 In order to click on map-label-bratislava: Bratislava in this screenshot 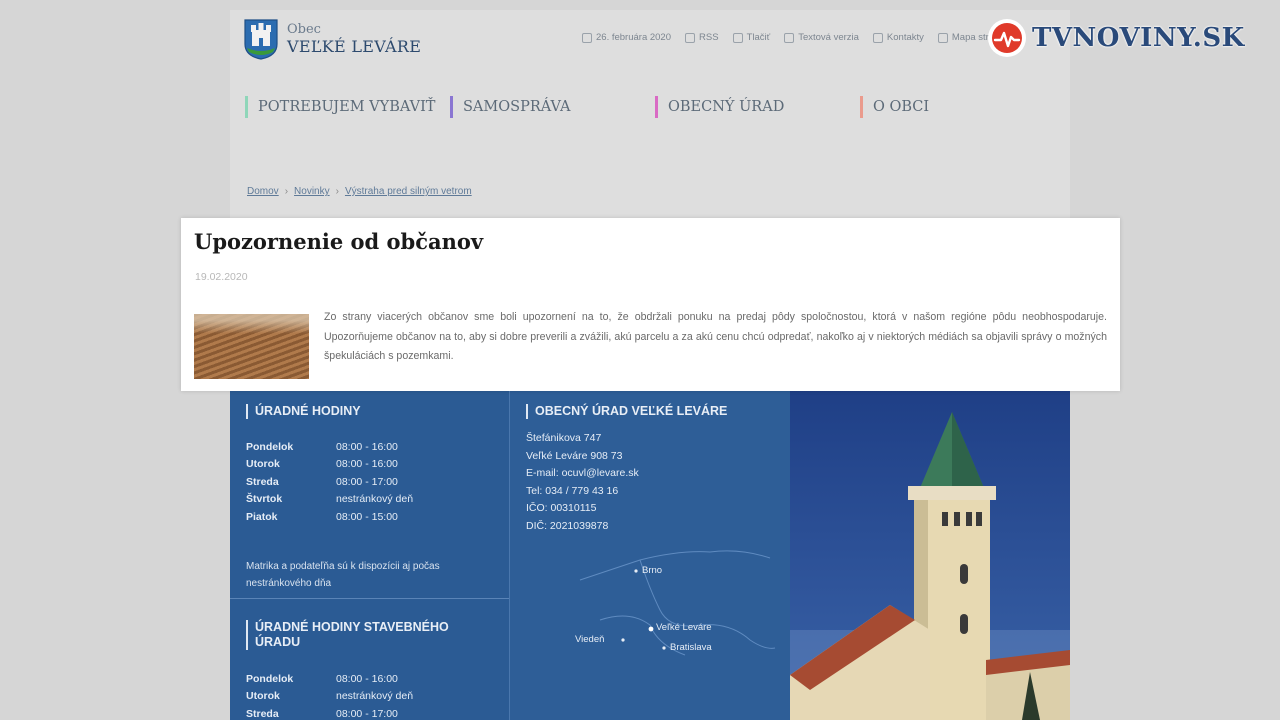, I will do `click(691, 647)`.